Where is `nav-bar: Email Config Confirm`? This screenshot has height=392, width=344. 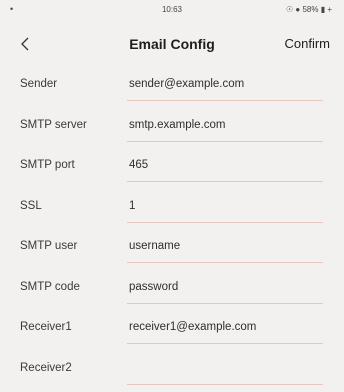 nav-bar: Email Config Confirm is located at coordinates (172, 44).